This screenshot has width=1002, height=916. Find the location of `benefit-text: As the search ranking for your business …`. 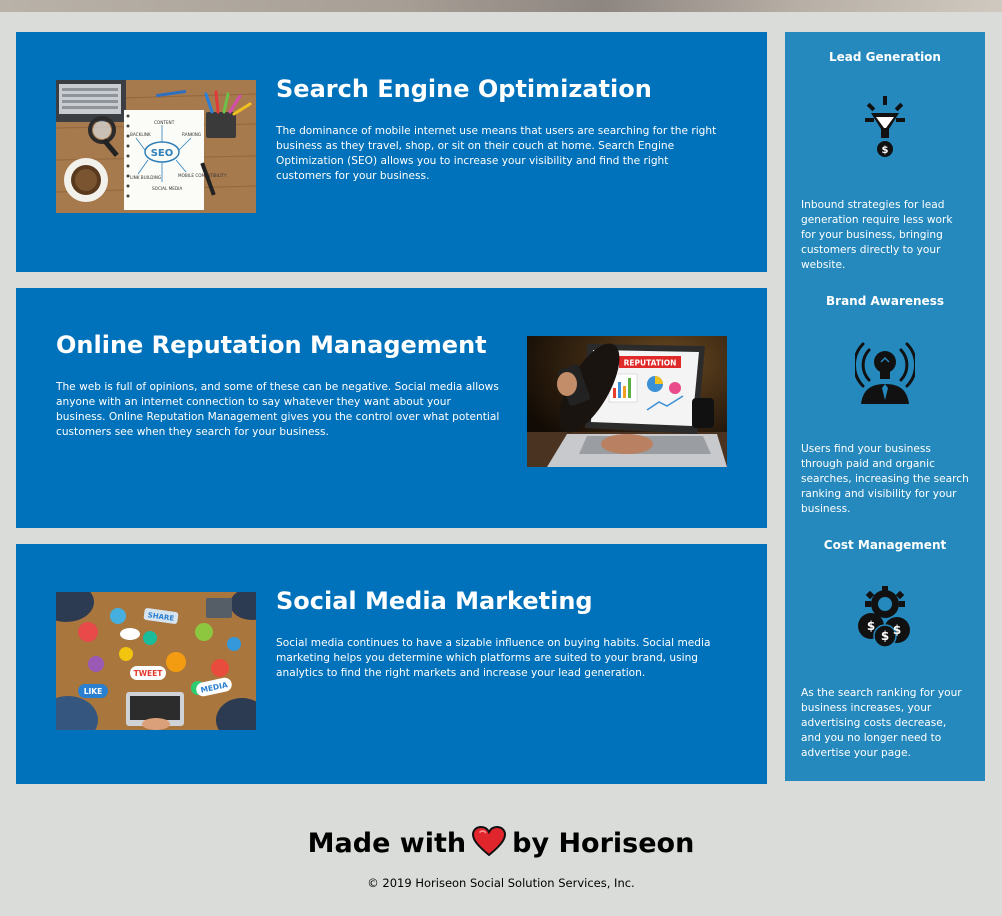

benefit-text: As the search ranking for your business … is located at coordinates (881, 723).